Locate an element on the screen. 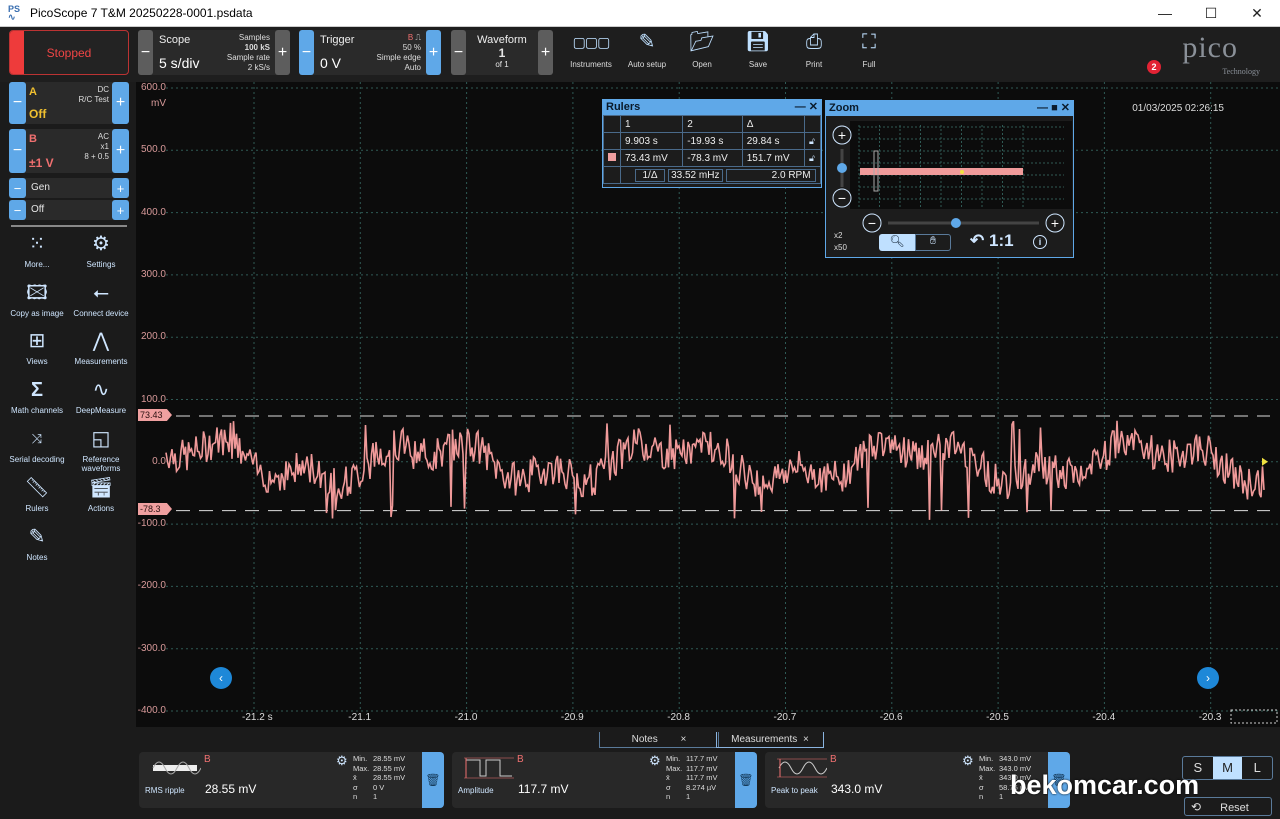 The height and width of the screenshot is (819, 1280). channel-b-decrease-button: − is located at coordinates (17, 151).